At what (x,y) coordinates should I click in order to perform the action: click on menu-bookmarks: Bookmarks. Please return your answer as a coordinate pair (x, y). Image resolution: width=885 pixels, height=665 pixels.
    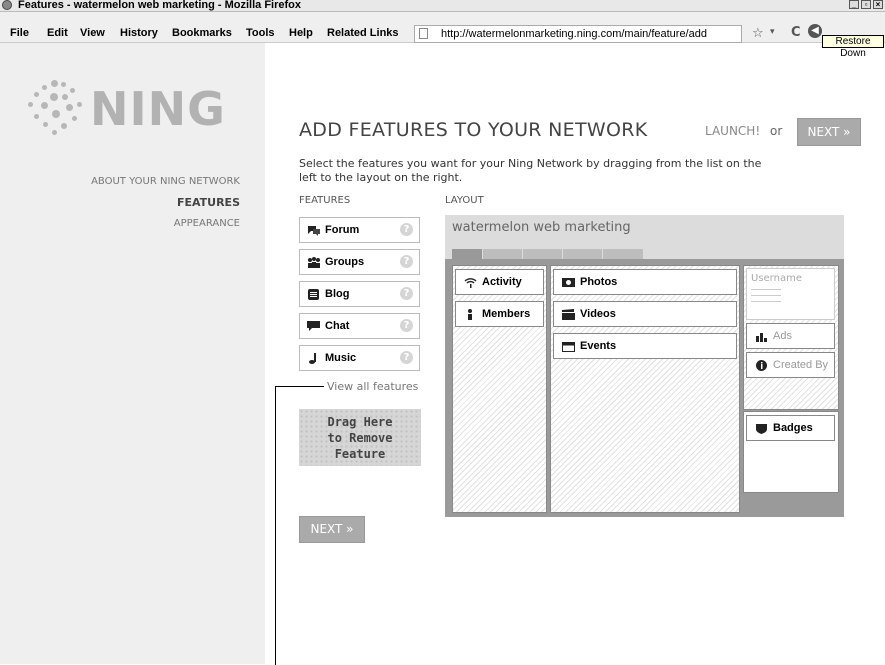
    Looking at the image, I should click on (202, 33).